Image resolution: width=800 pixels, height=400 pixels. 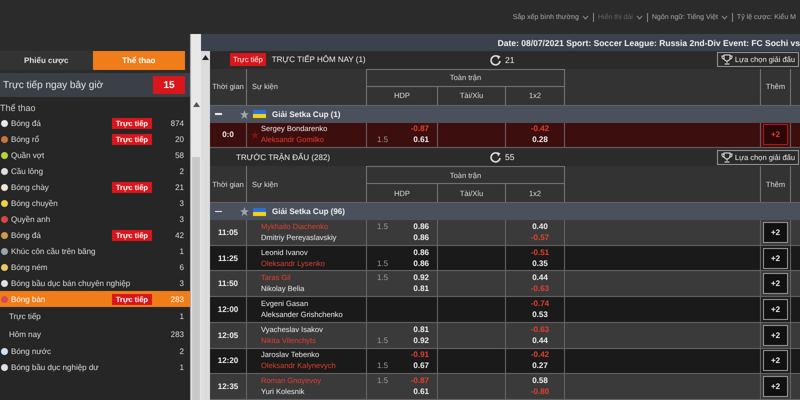 What do you see at coordinates (228, 232) in the screenshot?
I see `match-time: 11:05` at bounding box center [228, 232].